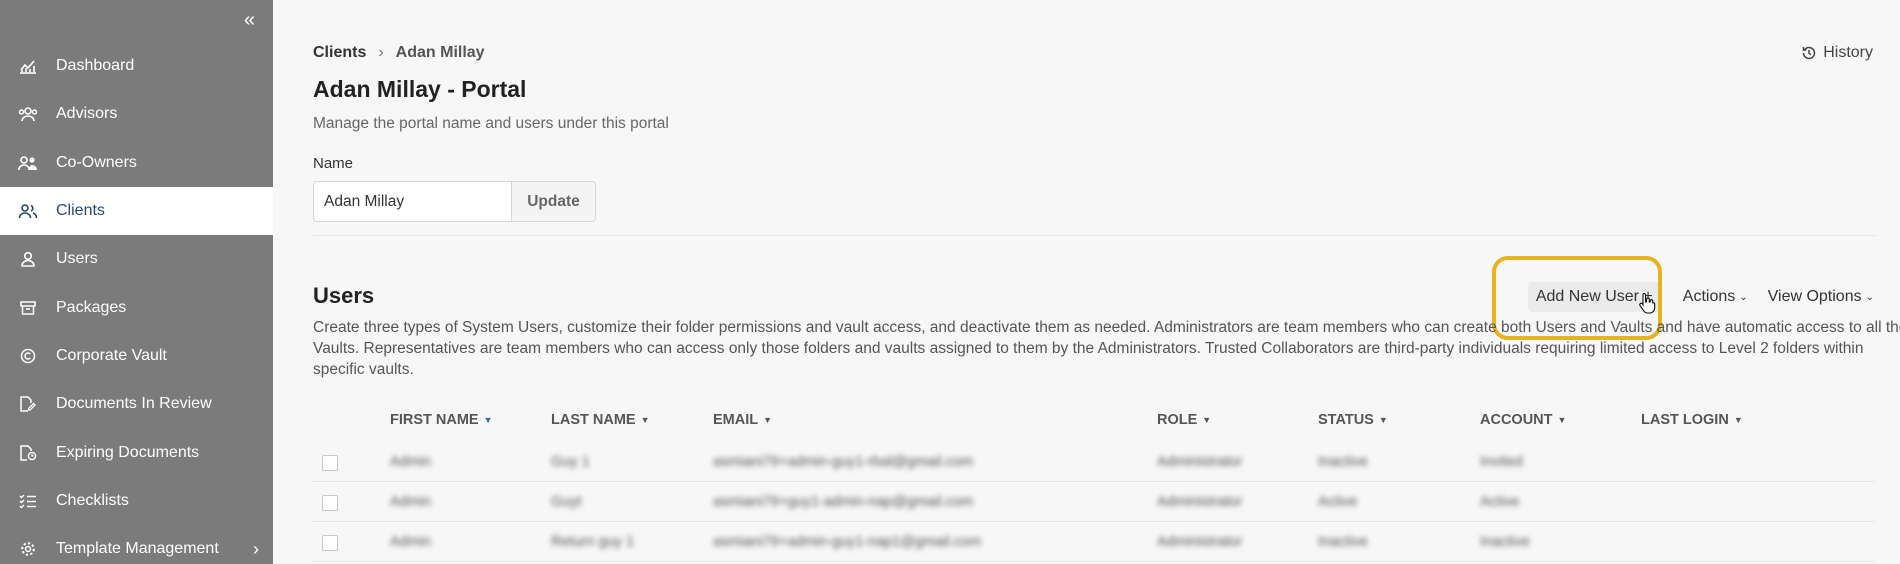 This screenshot has height=564, width=1900. Describe the element at coordinates (28, 259) in the screenshot. I see `user-icon` at that location.